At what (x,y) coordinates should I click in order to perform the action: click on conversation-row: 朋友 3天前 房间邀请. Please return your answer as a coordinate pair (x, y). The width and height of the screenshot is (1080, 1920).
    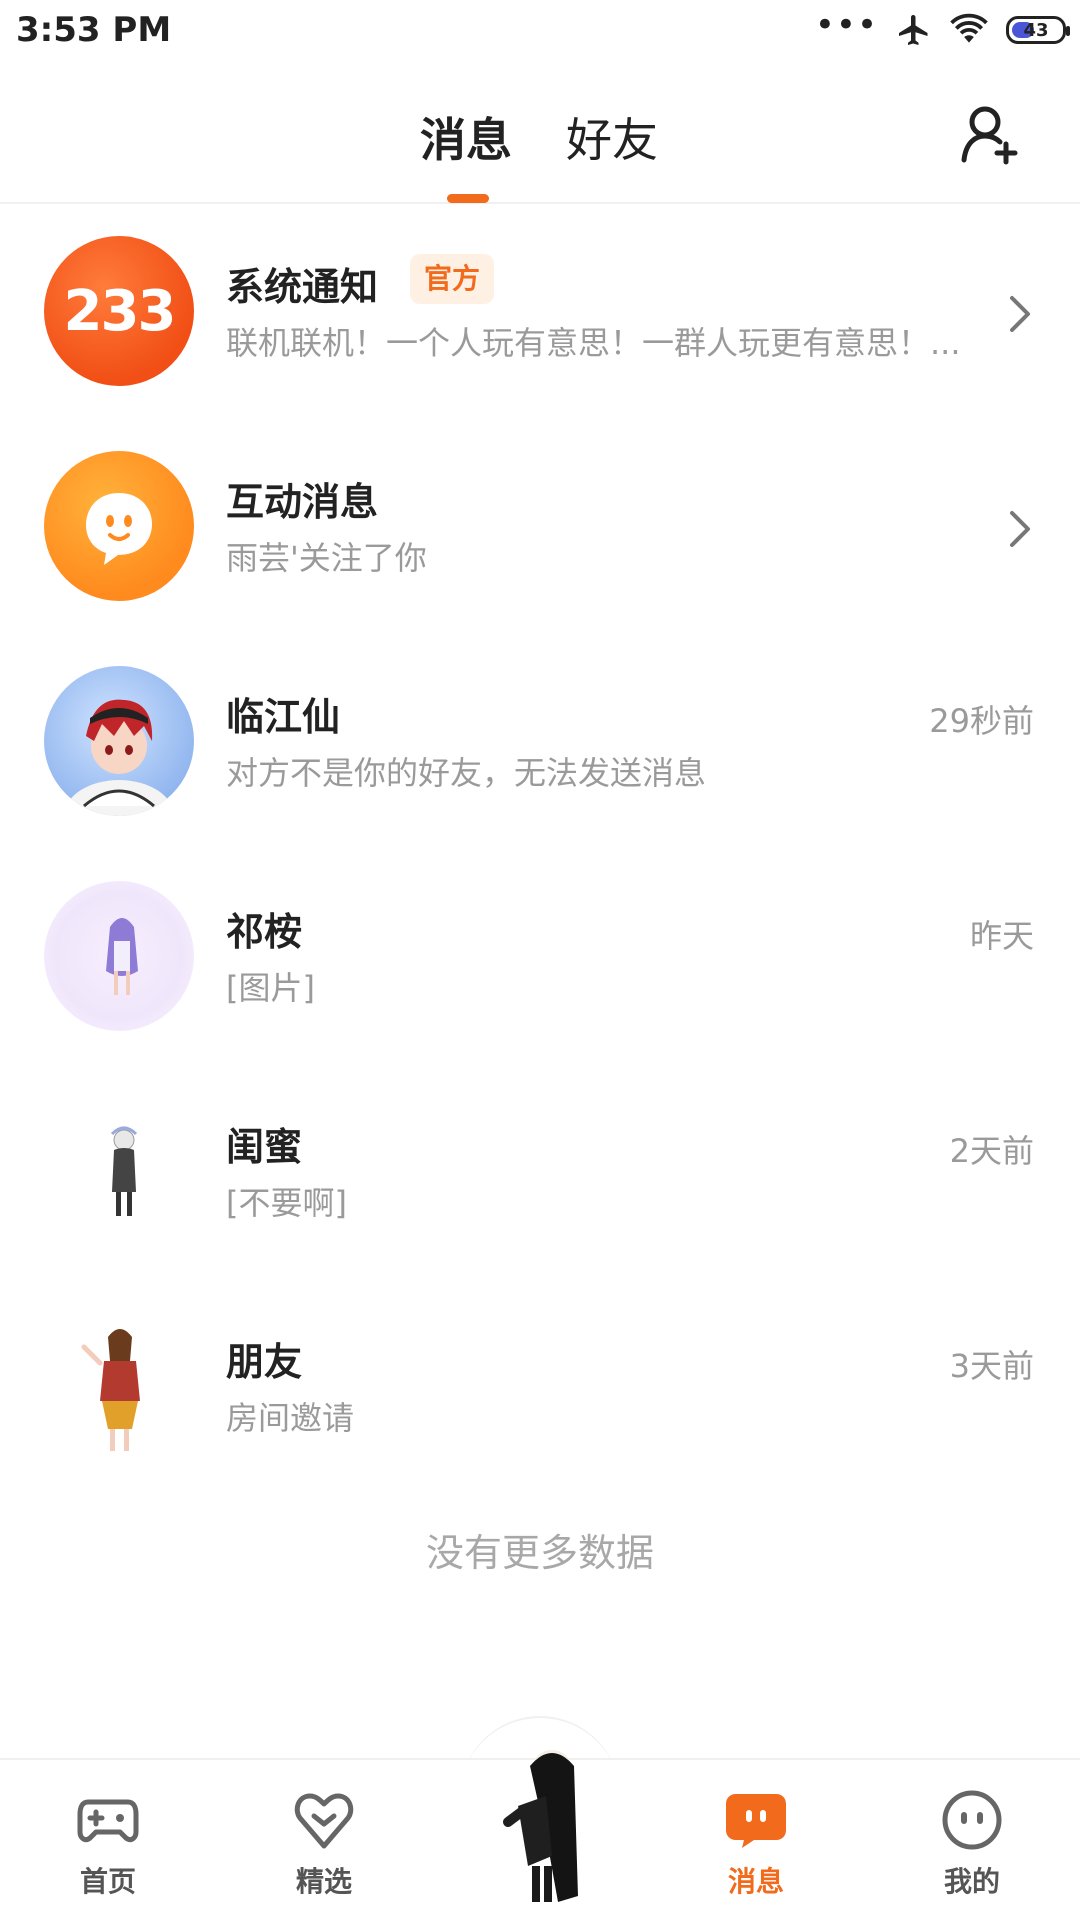
    Looking at the image, I should click on (540, 1388).